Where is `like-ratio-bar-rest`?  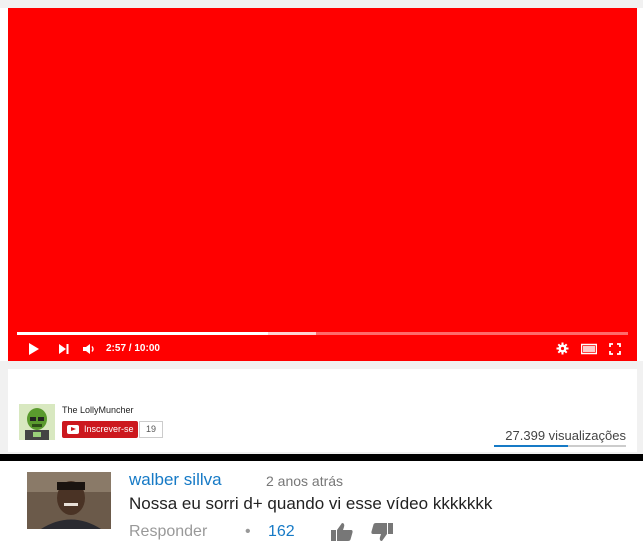
like-ratio-bar-rest is located at coordinates (597, 446).